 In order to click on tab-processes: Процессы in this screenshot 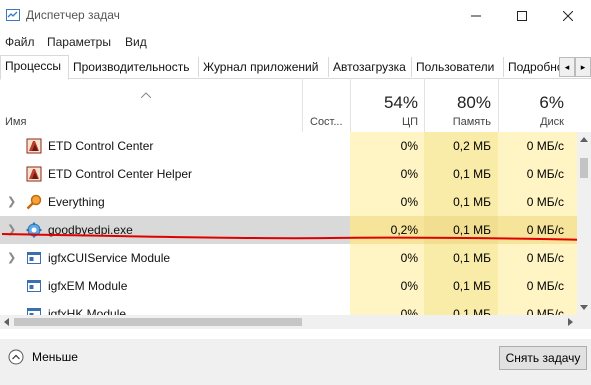, I will do `click(34, 67)`.